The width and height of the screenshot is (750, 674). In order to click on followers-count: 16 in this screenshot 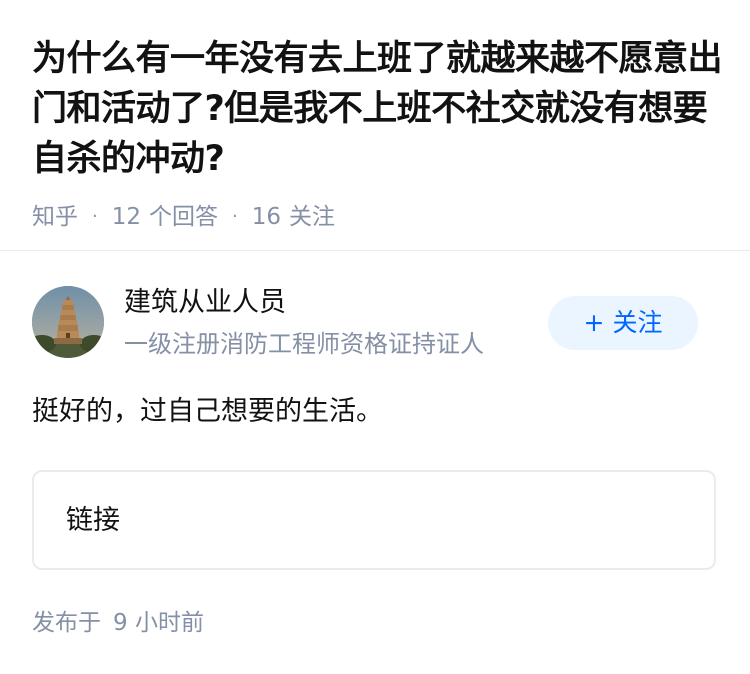, I will do `click(266, 217)`.